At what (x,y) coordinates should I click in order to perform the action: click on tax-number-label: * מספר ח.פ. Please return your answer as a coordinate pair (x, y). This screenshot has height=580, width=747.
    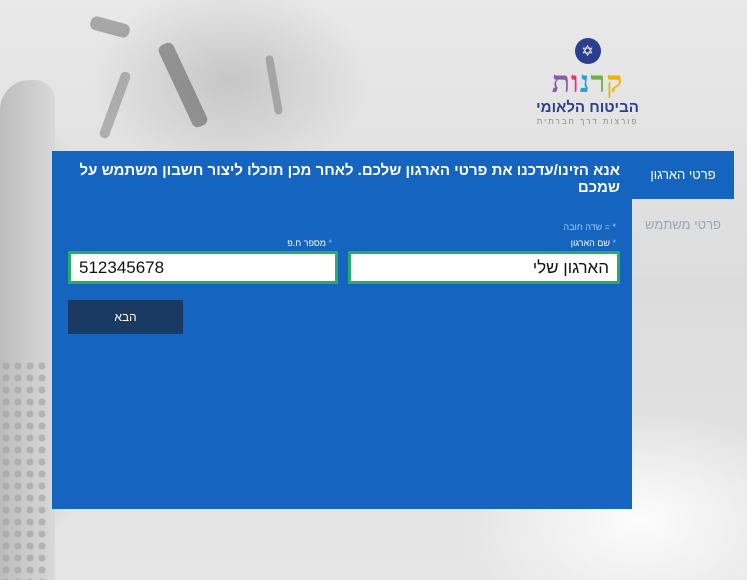
    Looking at the image, I should click on (309, 243).